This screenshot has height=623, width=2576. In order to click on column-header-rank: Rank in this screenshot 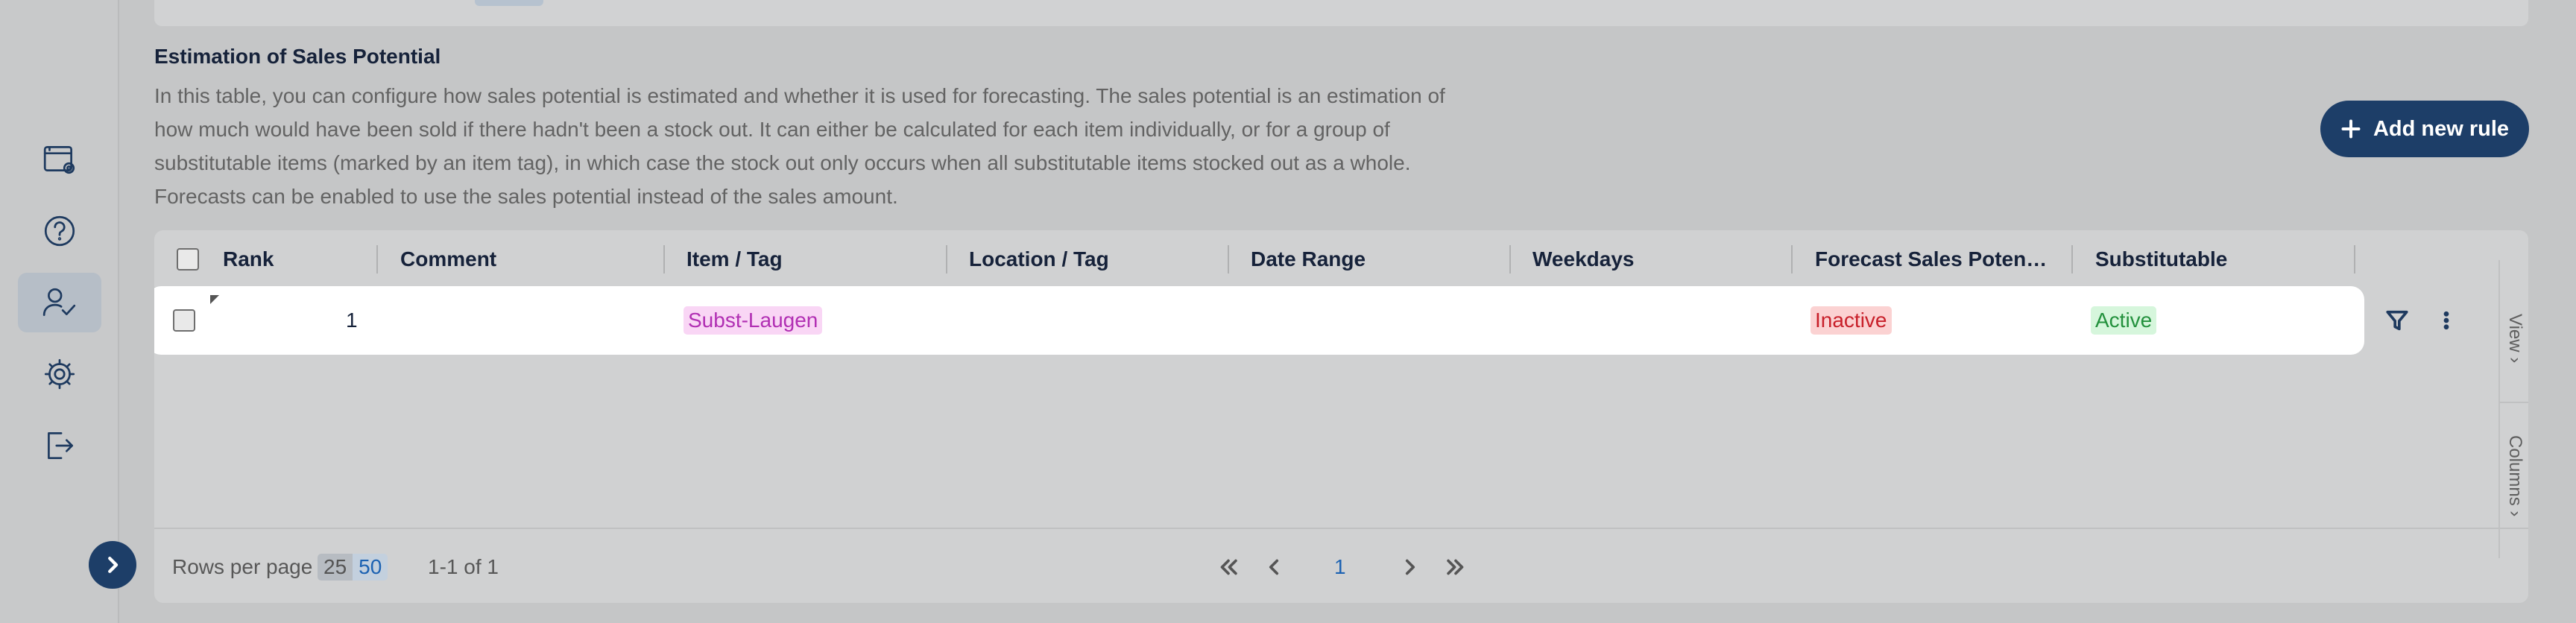, I will do `click(298, 259)`.